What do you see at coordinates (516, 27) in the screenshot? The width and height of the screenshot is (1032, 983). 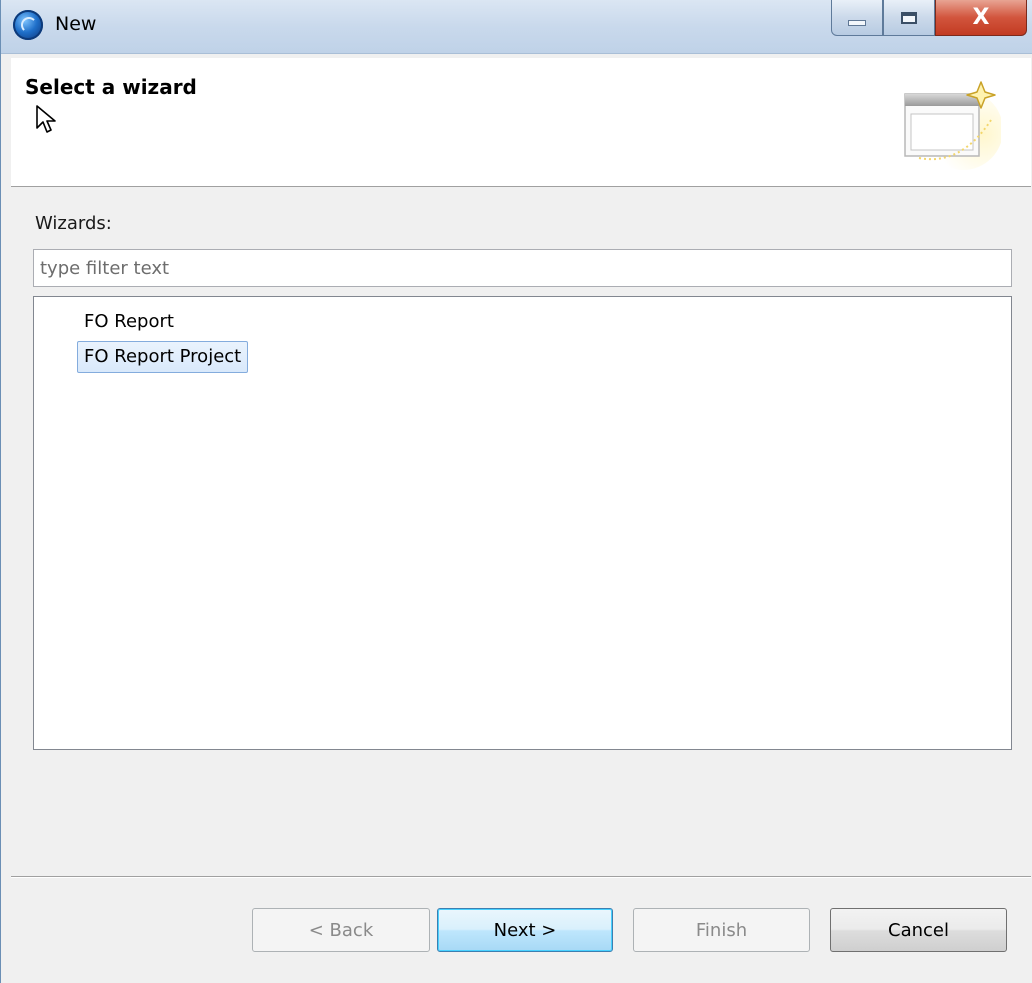 I see `title-bar: New X` at bounding box center [516, 27].